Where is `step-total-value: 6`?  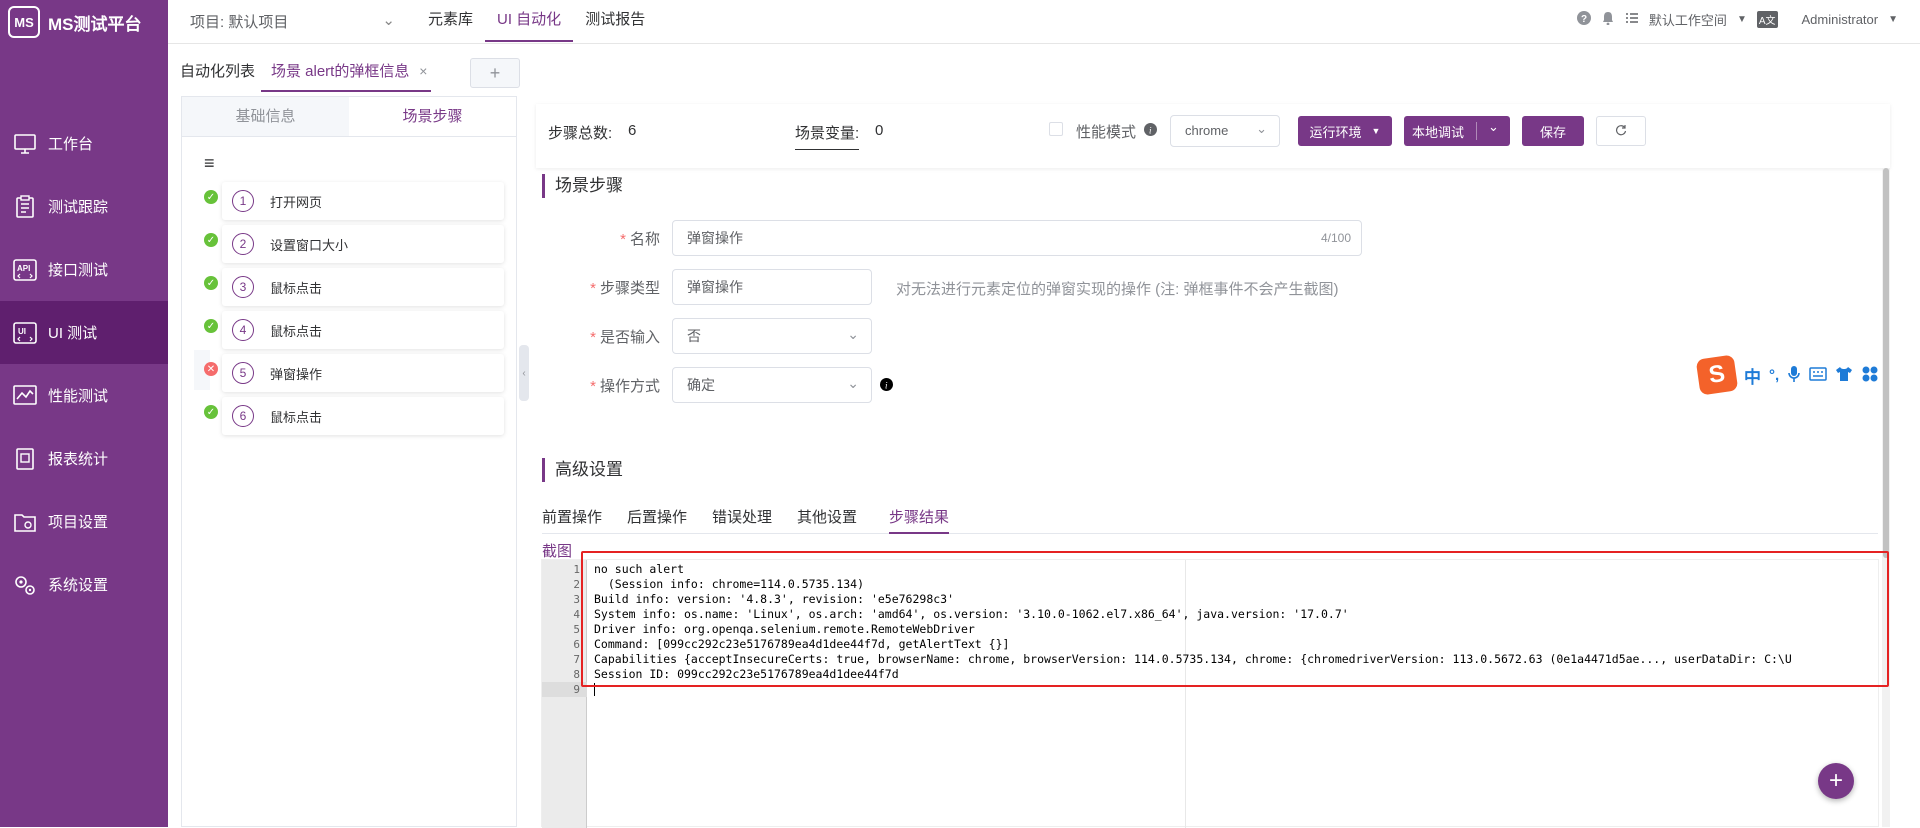 step-total-value: 6 is located at coordinates (632, 130).